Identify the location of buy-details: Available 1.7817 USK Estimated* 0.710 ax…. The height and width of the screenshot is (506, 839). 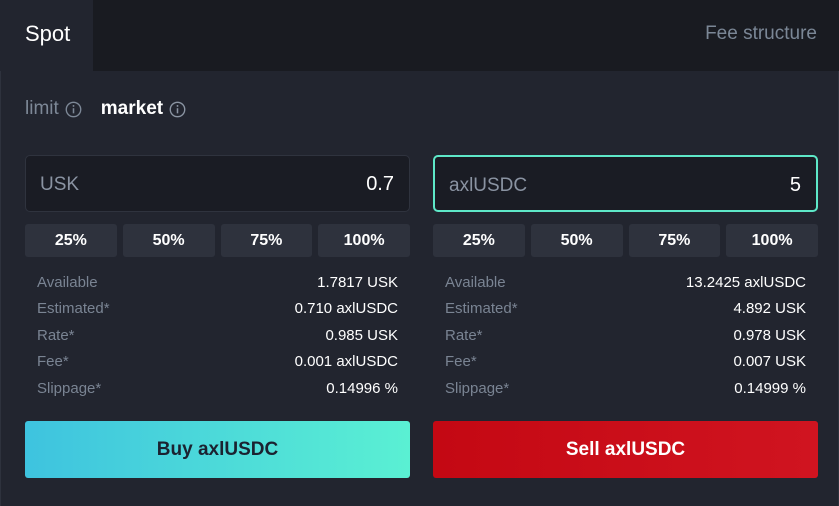
(217, 335).